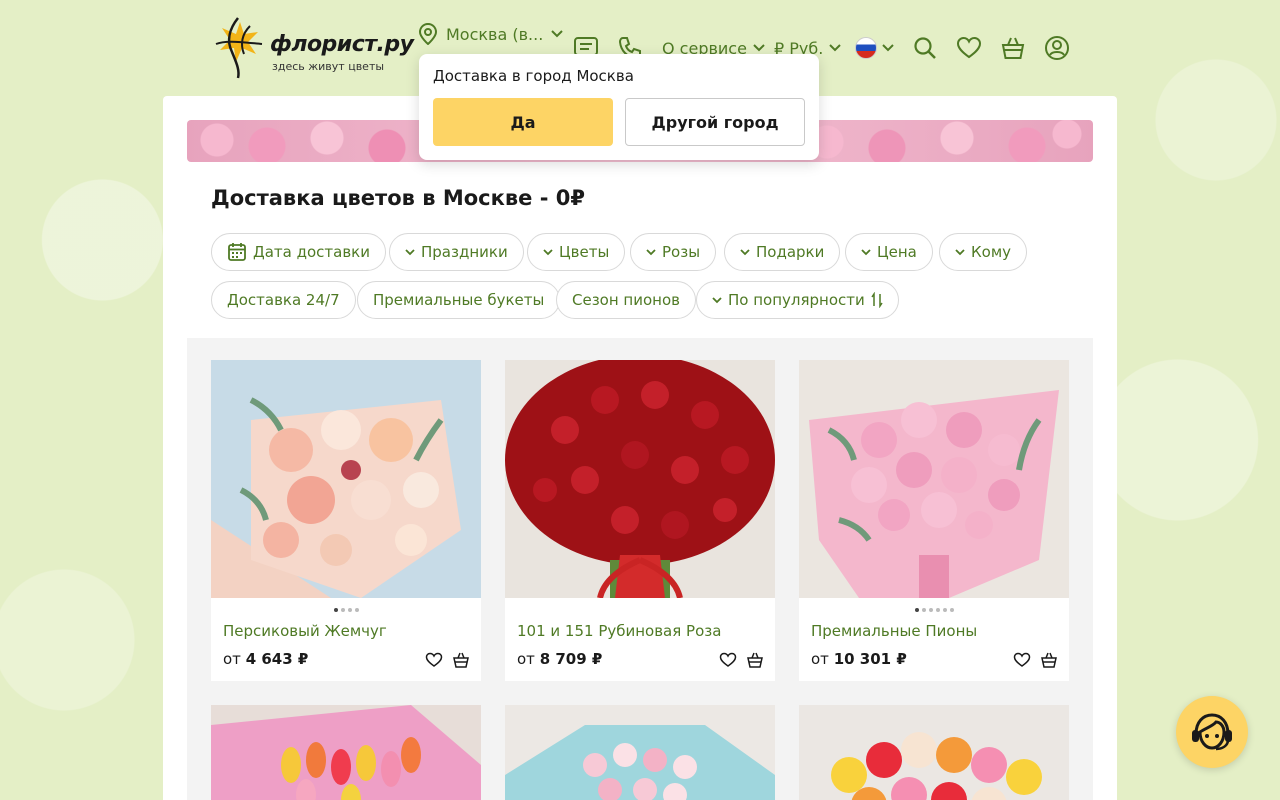 The width and height of the screenshot is (1280, 800). What do you see at coordinates (619, 631) in the screenshot?
I see `product-name: 101 и 151 Рубиновая Роза` at bounding box center [619, 631].